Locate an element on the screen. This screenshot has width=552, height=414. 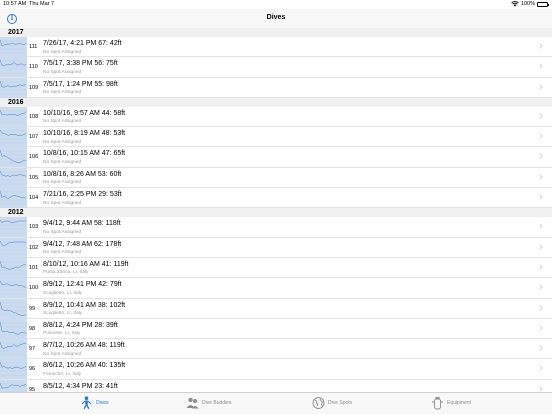
dive-number: 101 is located at coordinates (34, 267).